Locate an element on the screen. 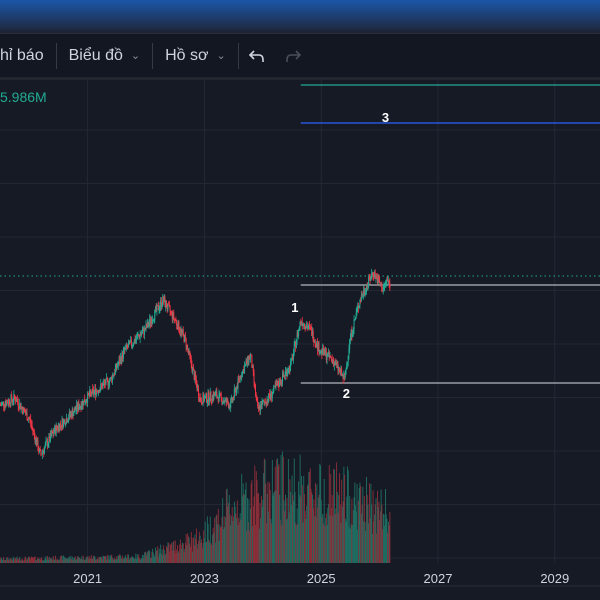 The width and height of the screenshot is (600, 600). window-title-bar is located at coordinates (300, 16).